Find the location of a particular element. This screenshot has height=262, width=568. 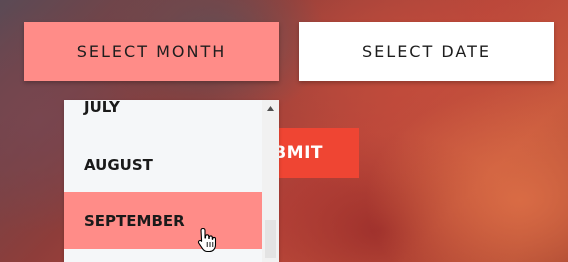

month-option-july: JULY is located at coordinates (163, 111).